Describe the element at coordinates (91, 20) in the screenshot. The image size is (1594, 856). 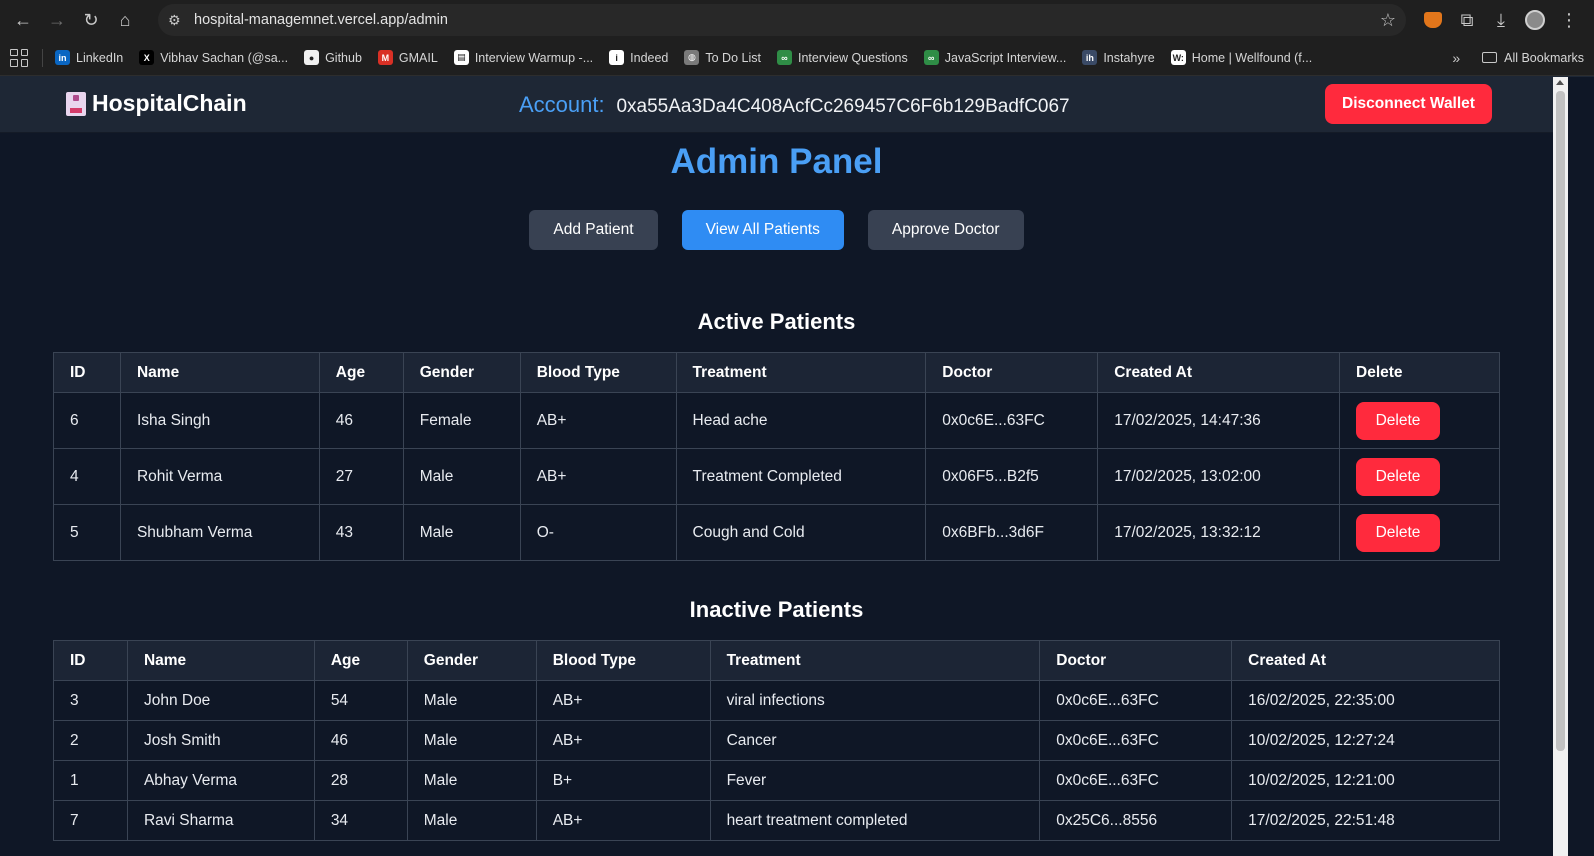
I see `reload-icon: ↻` at that location.